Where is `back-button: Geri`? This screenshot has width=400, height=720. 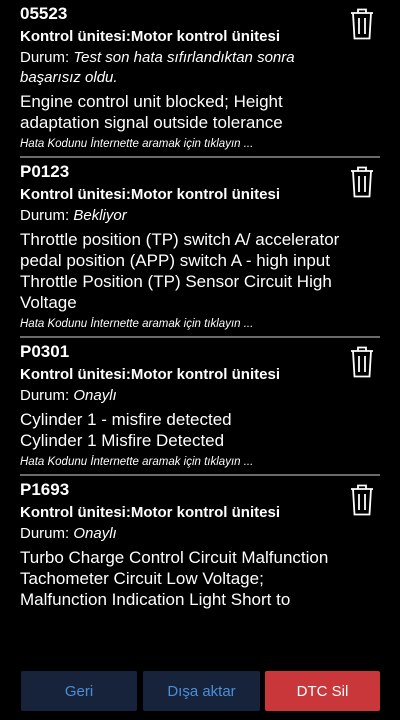
back-button: Geri is located at coordinates (79, 691).